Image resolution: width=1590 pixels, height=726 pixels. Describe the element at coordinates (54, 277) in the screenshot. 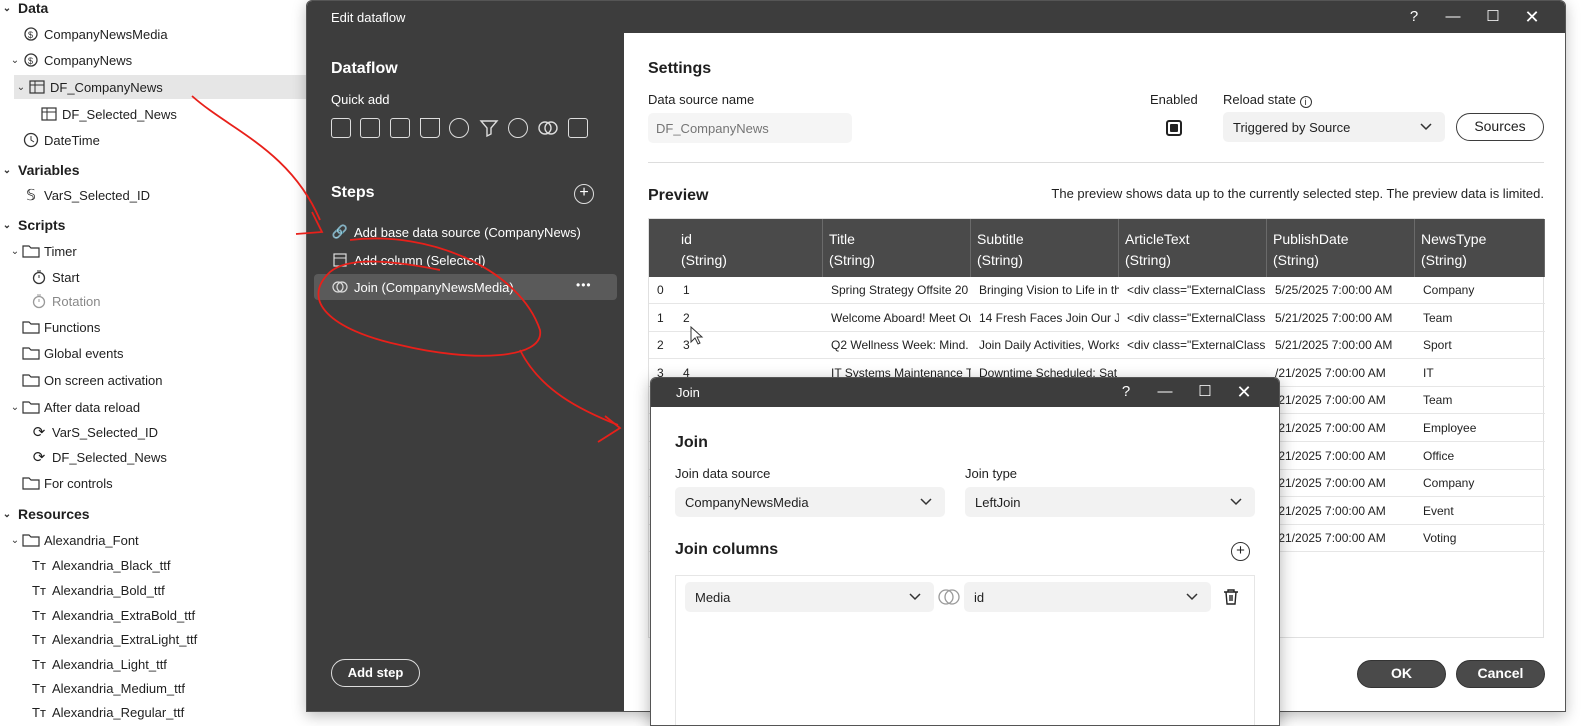

I see `tree-item-start: Start` at that location.